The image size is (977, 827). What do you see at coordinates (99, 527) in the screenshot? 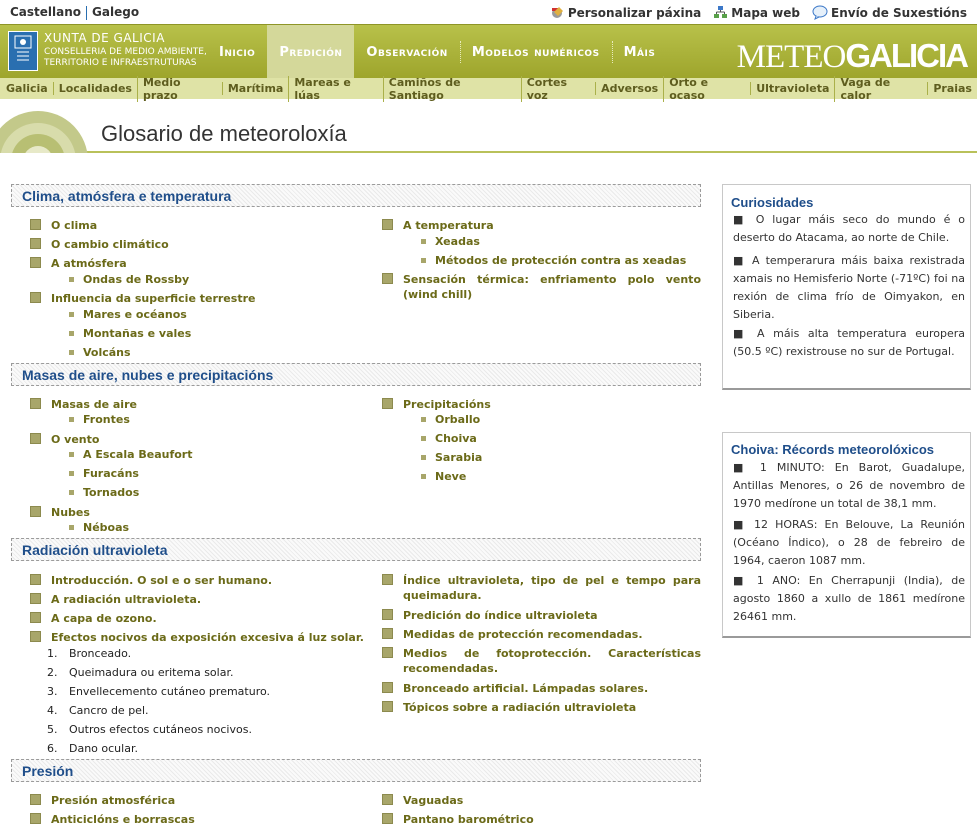
I see `link-neboas: Néboas` at bounding box center [99, 527].